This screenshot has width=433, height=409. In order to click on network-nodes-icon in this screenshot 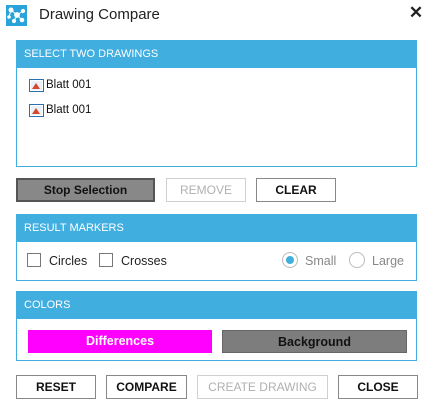, I will do `click(16, 15)`.